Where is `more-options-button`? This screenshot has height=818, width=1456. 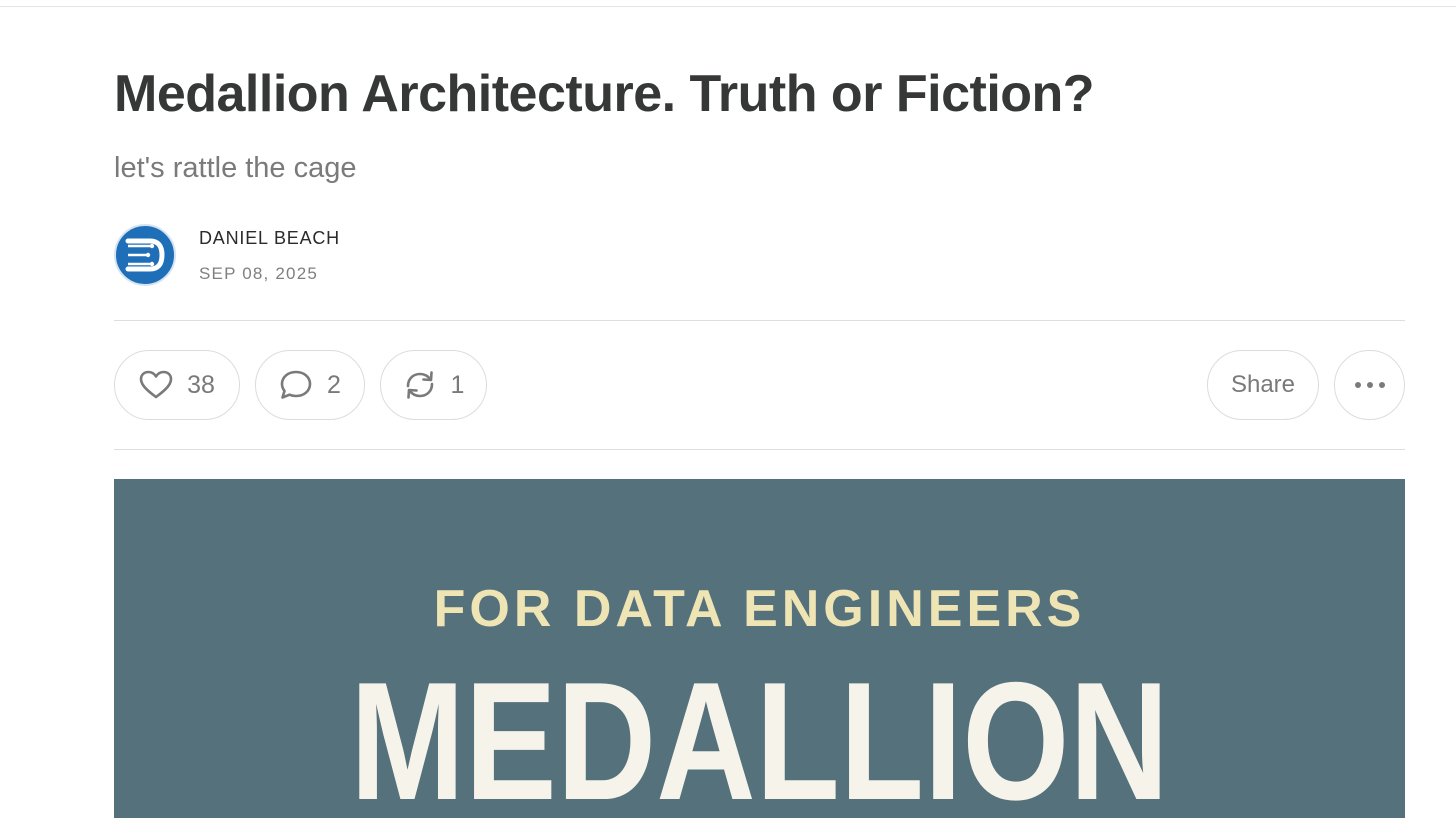 more-options-button is located at coordinates (1369, 385).